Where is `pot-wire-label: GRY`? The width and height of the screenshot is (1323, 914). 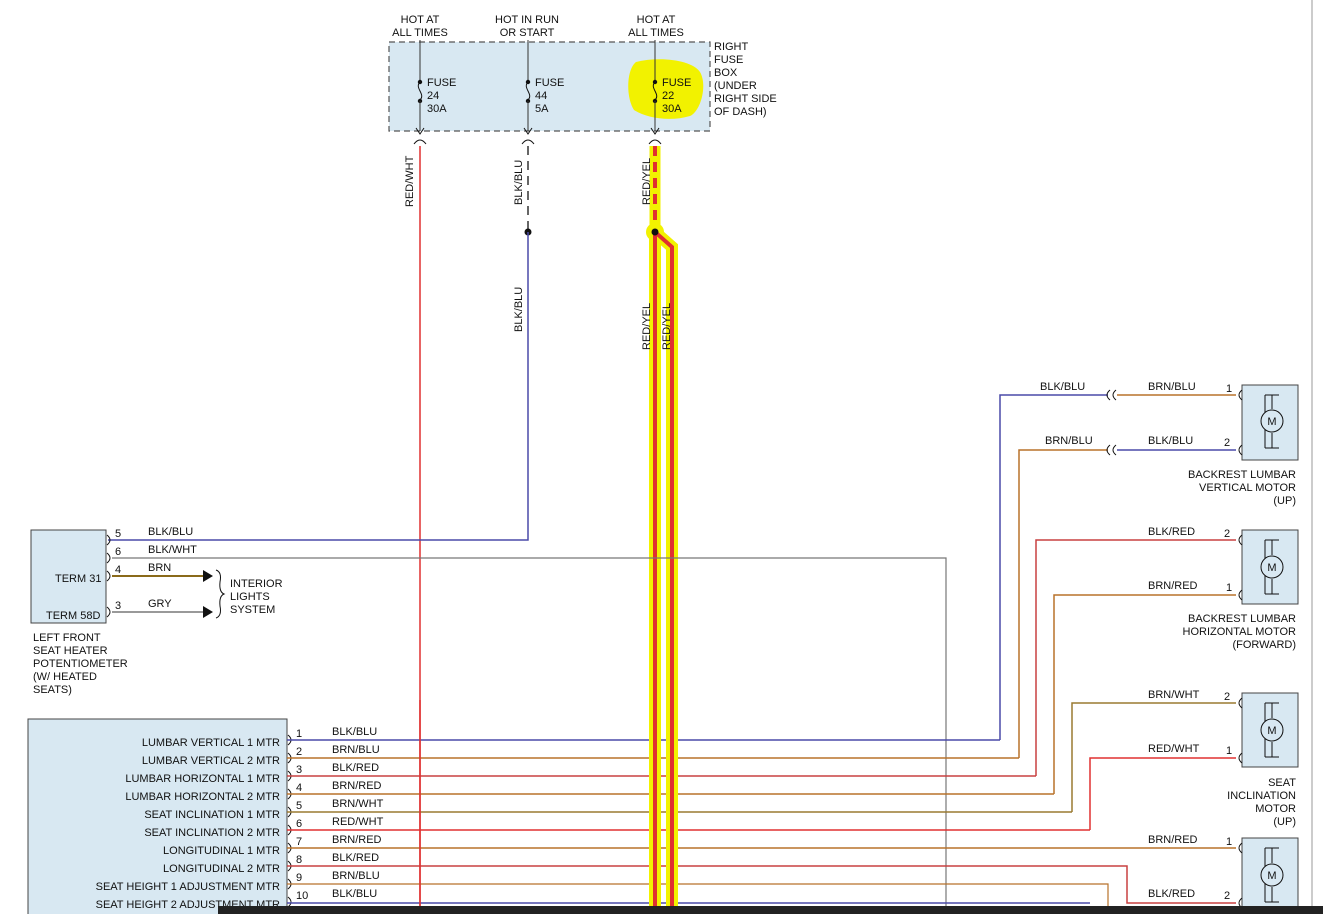
pot-wire-label: GRY is located at coordinates (160, 604).